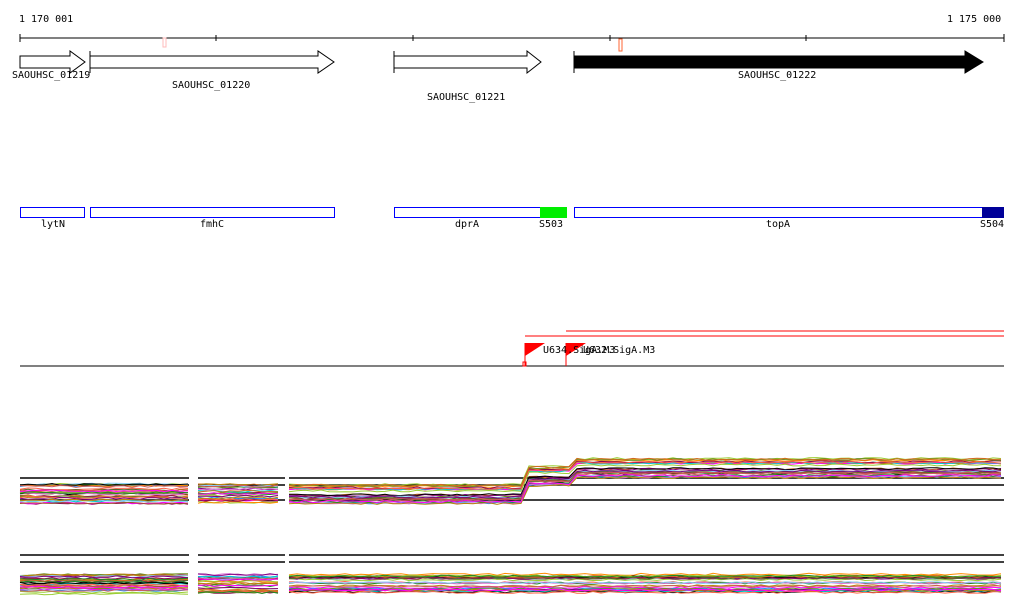 The height and width of the screenshot is (611, 1024). I want to click on annotation-label: S503, so click(551, 225).